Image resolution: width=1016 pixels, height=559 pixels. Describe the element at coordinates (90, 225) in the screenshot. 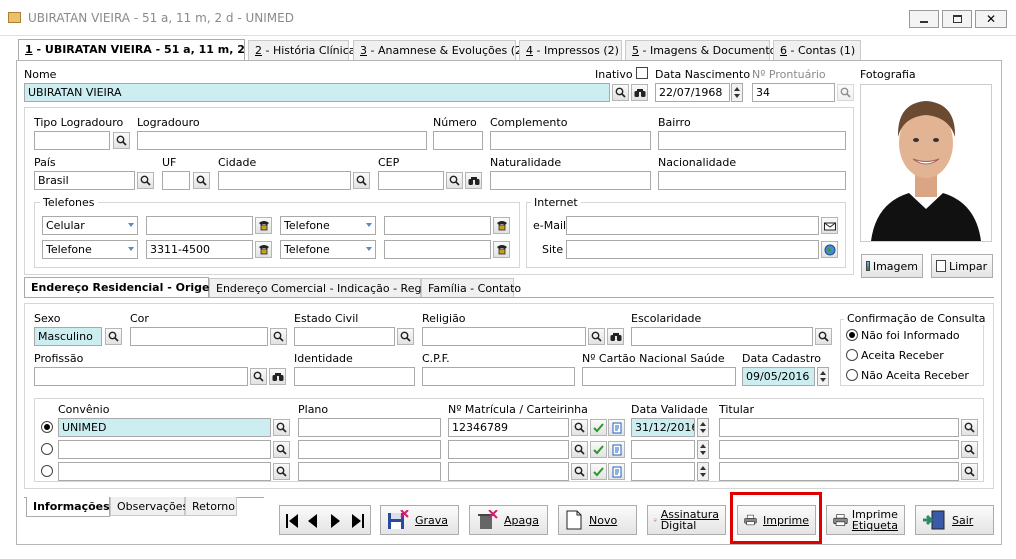

I see `phone-type-1-select: Celular` at that location.